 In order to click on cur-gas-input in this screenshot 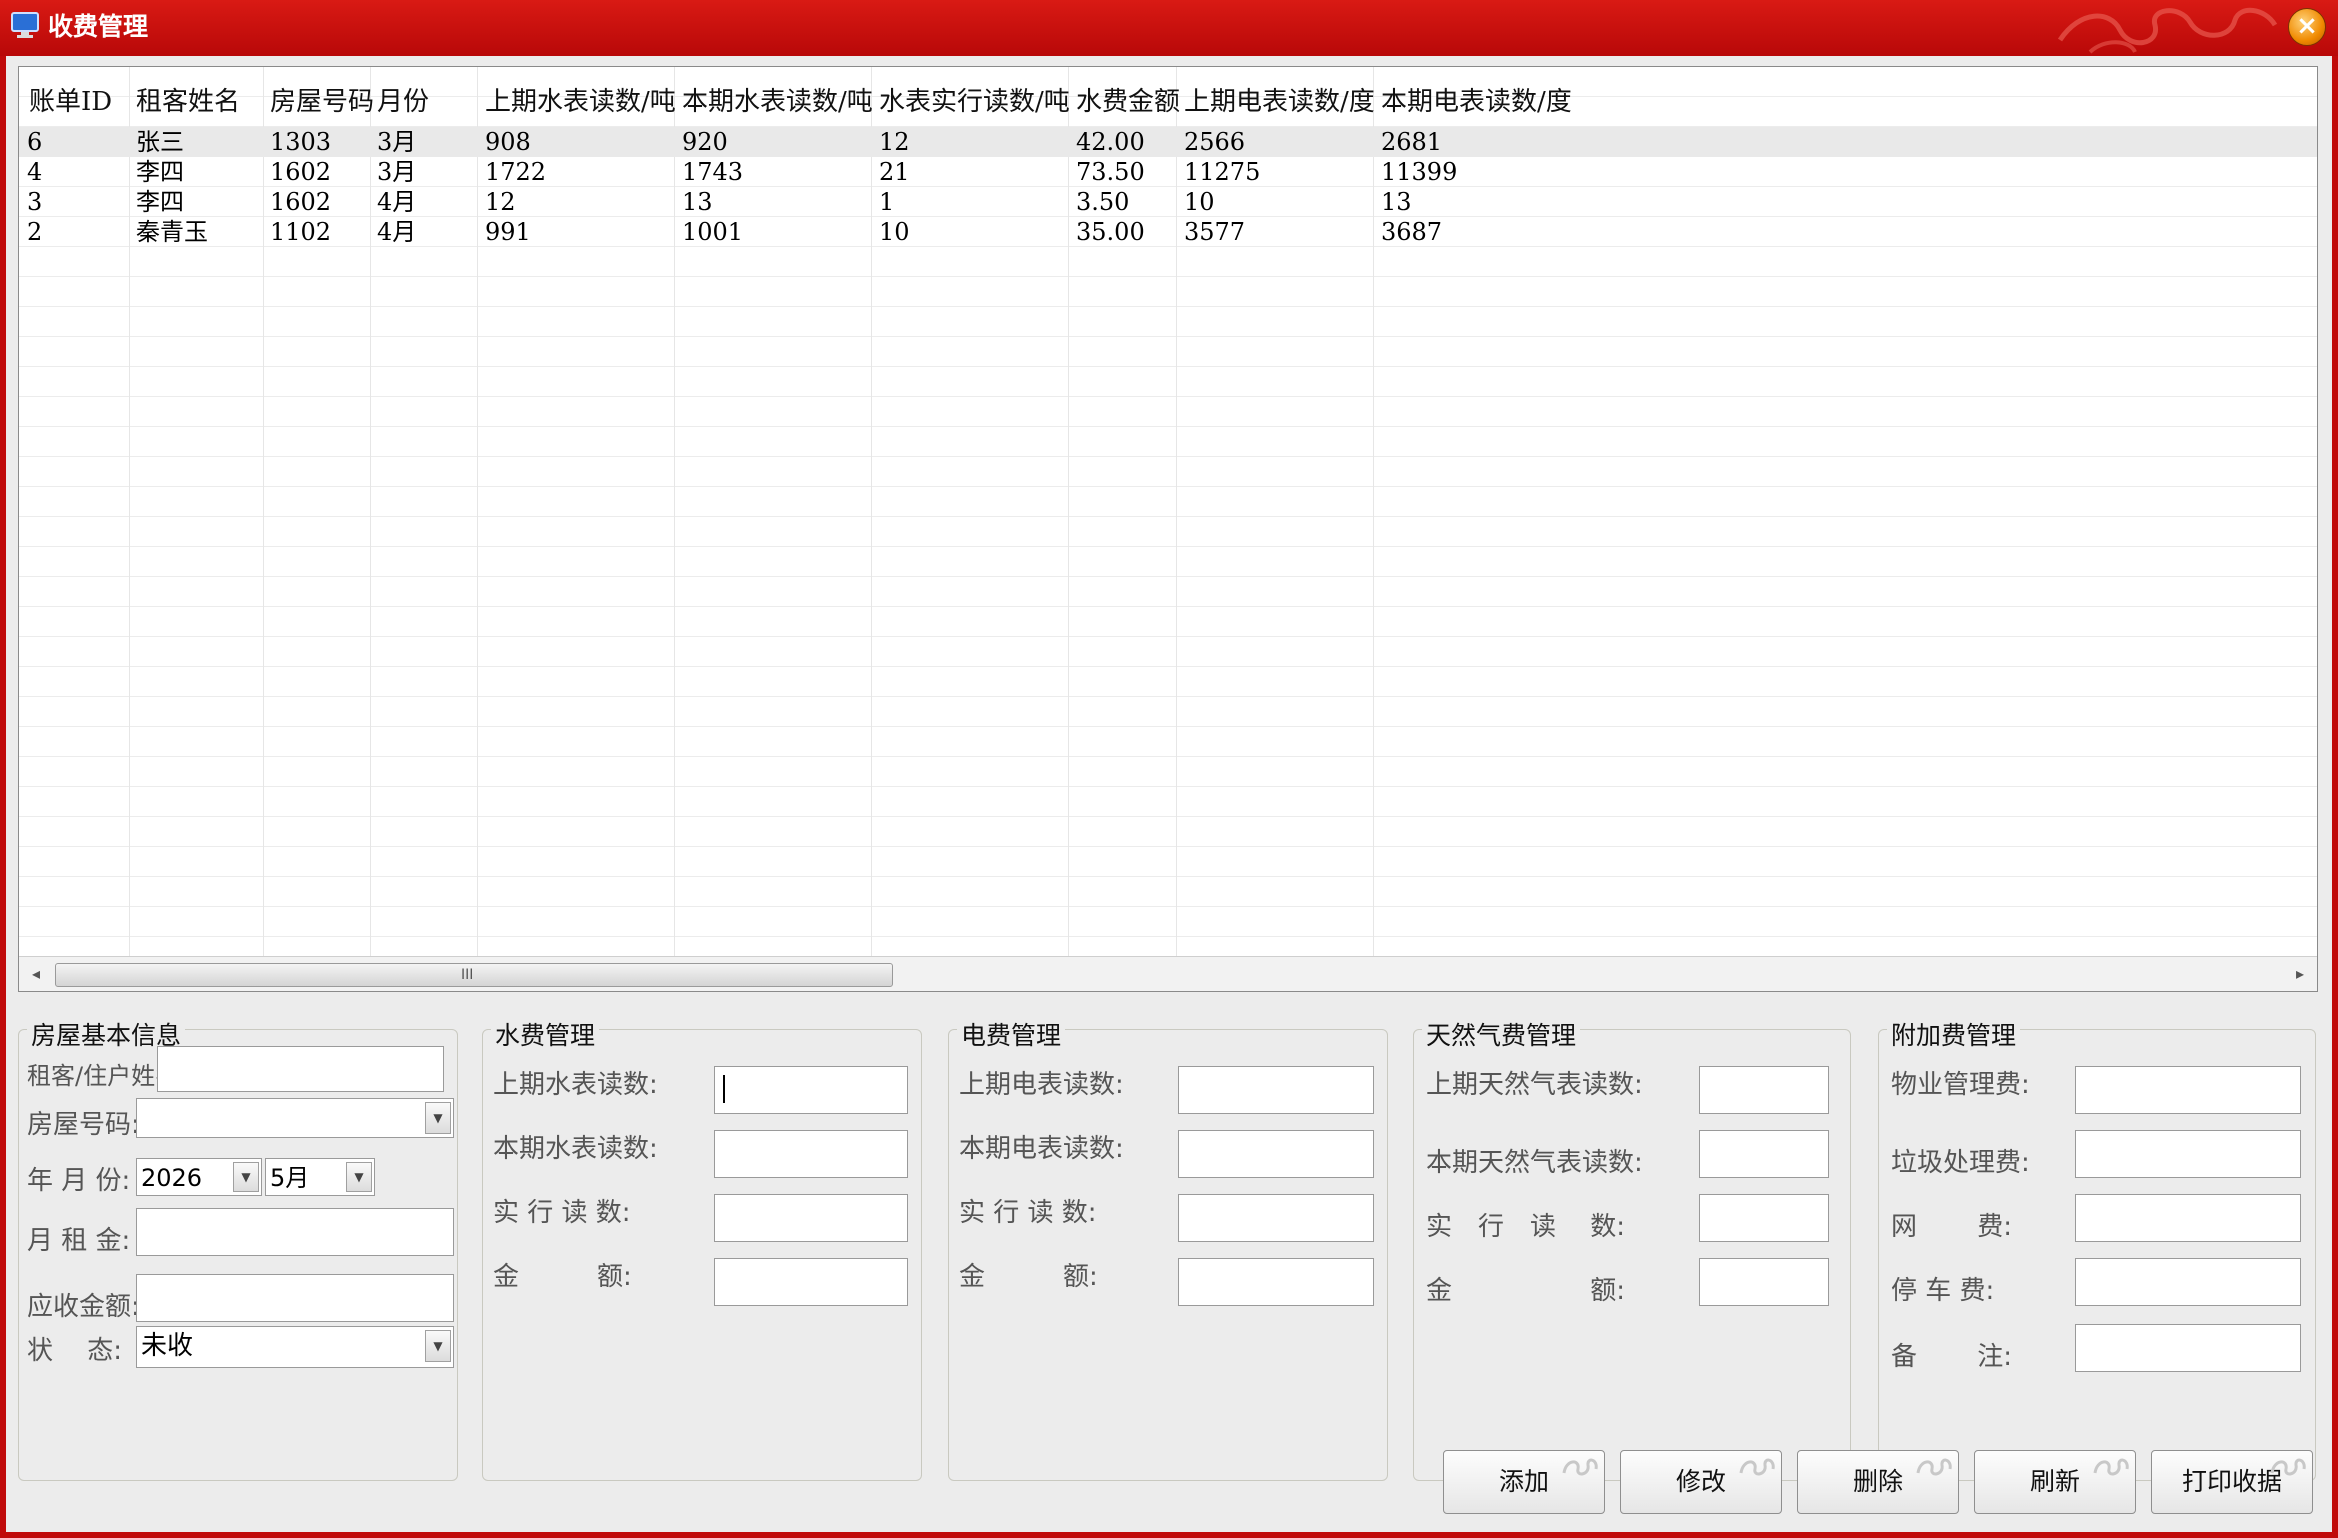, I will do `click(1764, 1154)`.